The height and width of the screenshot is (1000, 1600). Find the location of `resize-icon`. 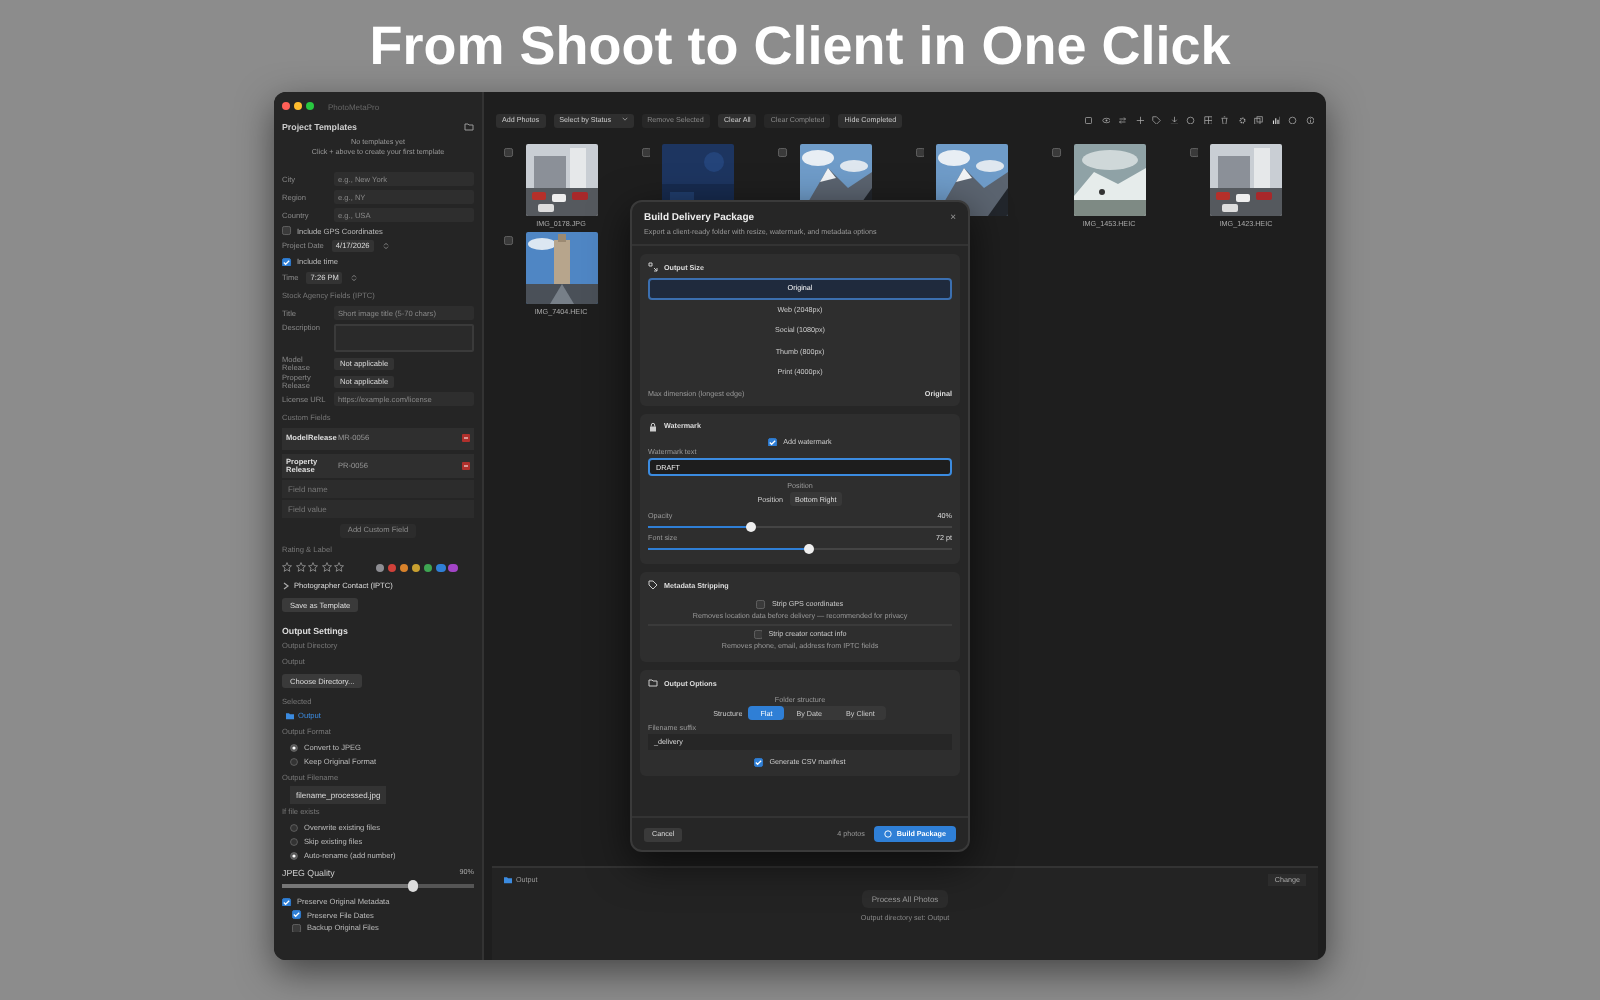

resize-icon is located at coordinates (653, 267).